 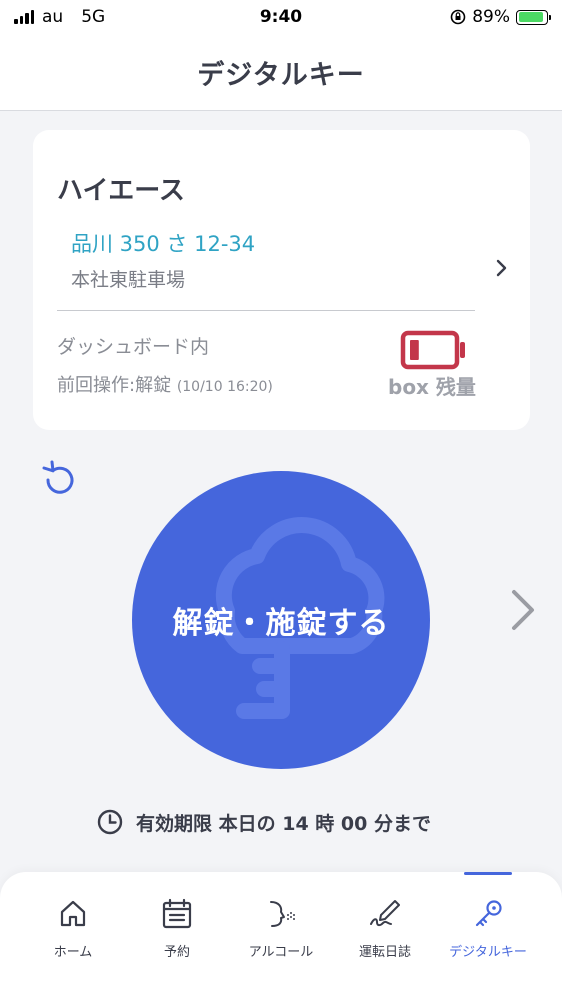 What do you see at coordinates (488, 936) in the screenshot?
I see `tab-digital-key: デジタルキー` at bounding box center [488, 936].